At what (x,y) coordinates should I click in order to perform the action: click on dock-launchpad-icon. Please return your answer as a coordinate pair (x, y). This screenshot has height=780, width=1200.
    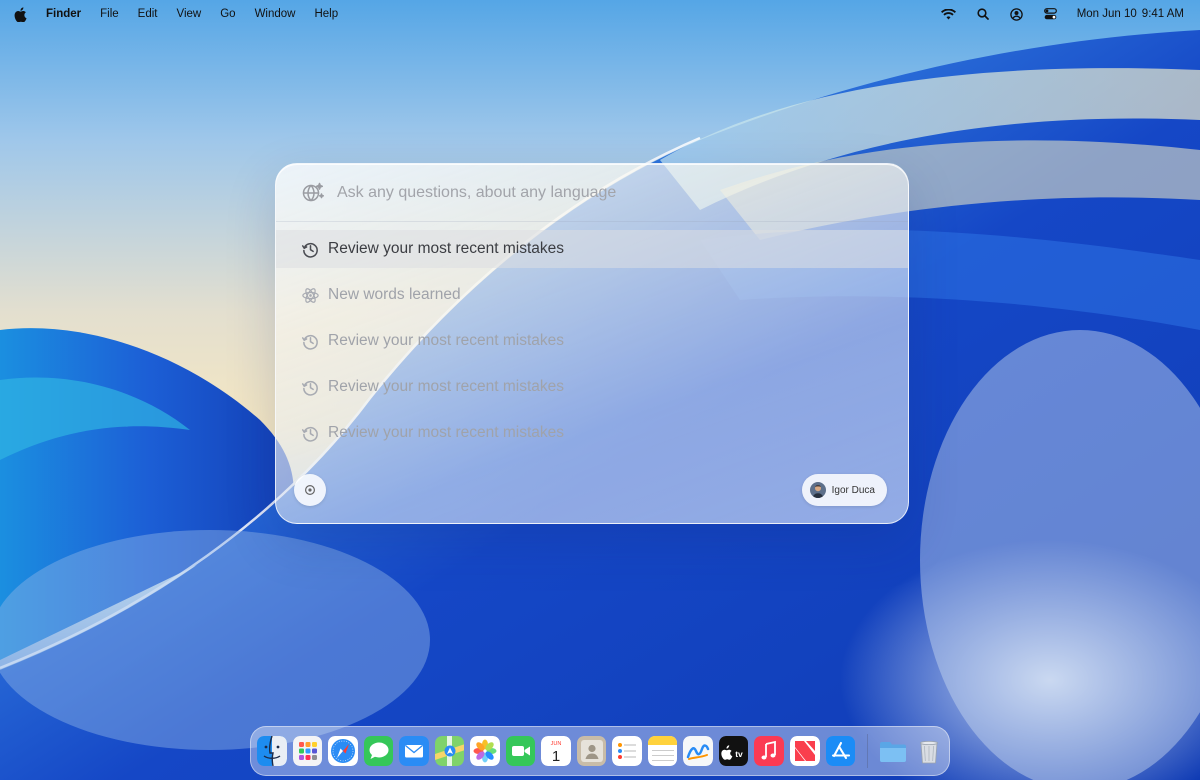
    Looking at the image, I should click on (307, 751).